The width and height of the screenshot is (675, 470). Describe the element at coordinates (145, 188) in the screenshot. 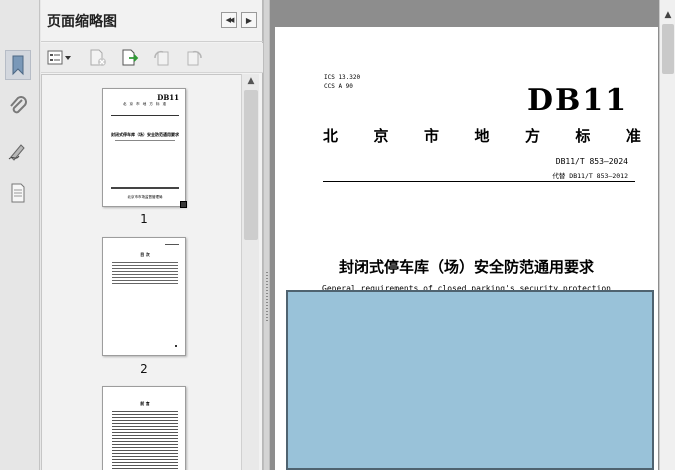

I see `mini-dates-line` at that location.